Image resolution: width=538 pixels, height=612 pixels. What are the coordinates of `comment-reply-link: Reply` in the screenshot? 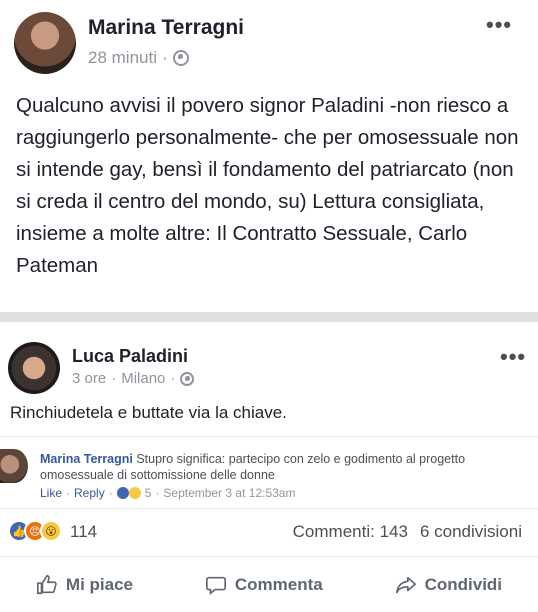 It's located at (89, 493).